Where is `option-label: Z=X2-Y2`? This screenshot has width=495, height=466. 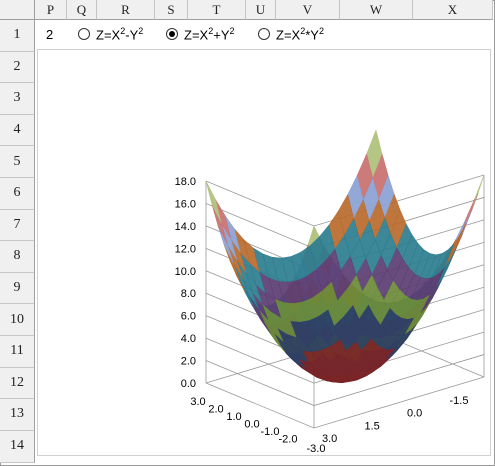
option-label: Z=X2-Y2 is located at coordinates (120, 34).